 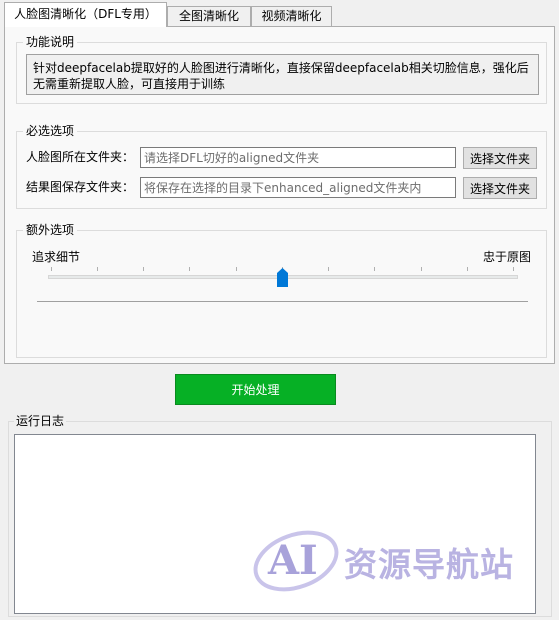 I want to click on tab-full-image-enhance: 全图清晰化, so click(x=209, y=16).